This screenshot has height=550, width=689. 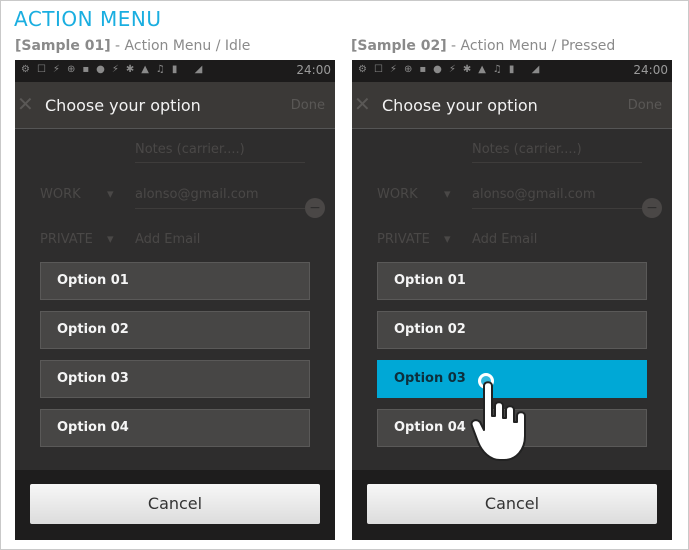 I want to click on sample-caption-bold: [Sample 02], so click(x=399, y=46).